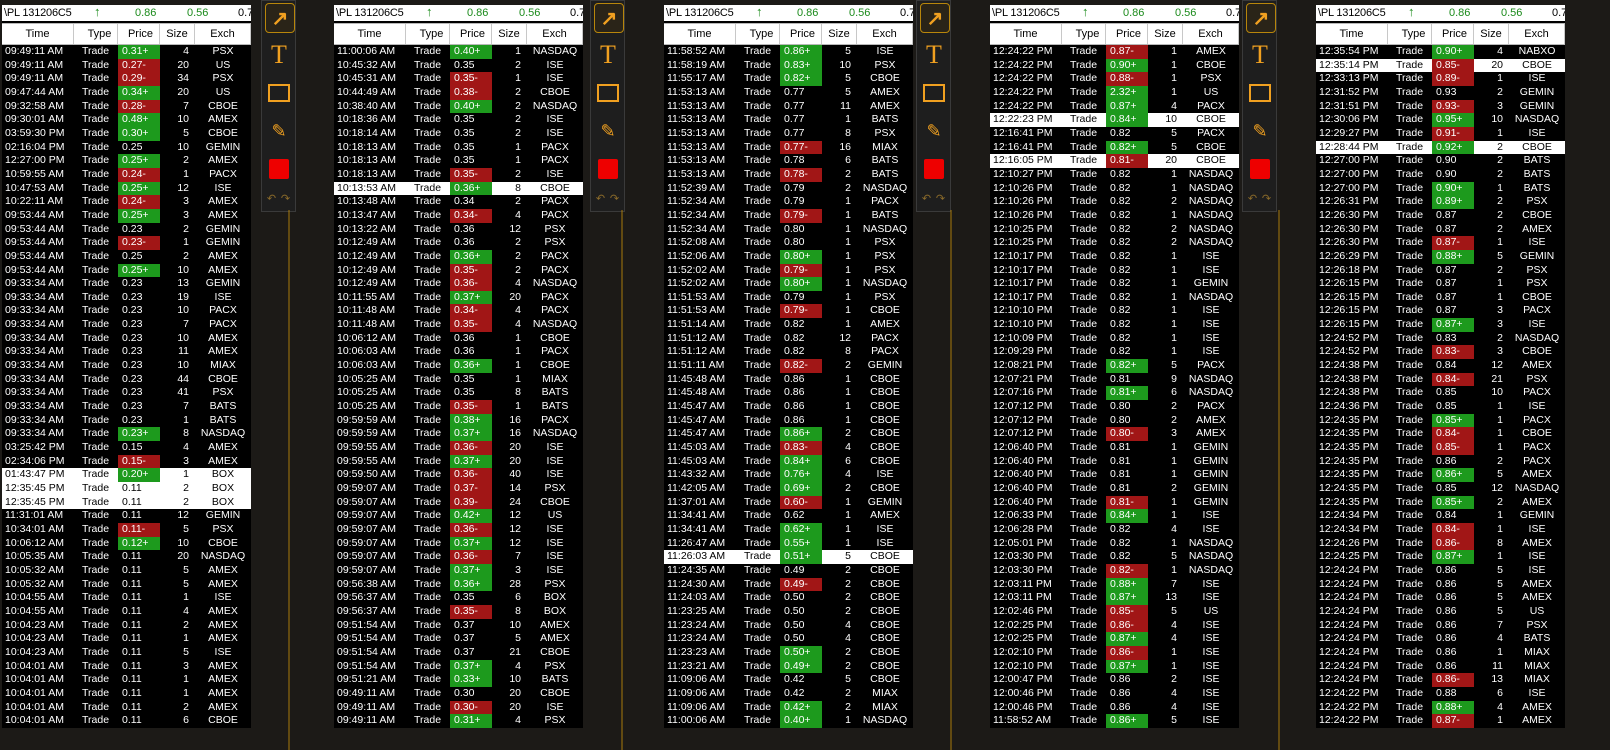 The width and height of the screenshot is (1610, 750). Describe the element at coordinates (1114, 134) in the screenshot. I see `trade-row: 12:16:41 PM Trade 0.82 5 PACX` at that location.